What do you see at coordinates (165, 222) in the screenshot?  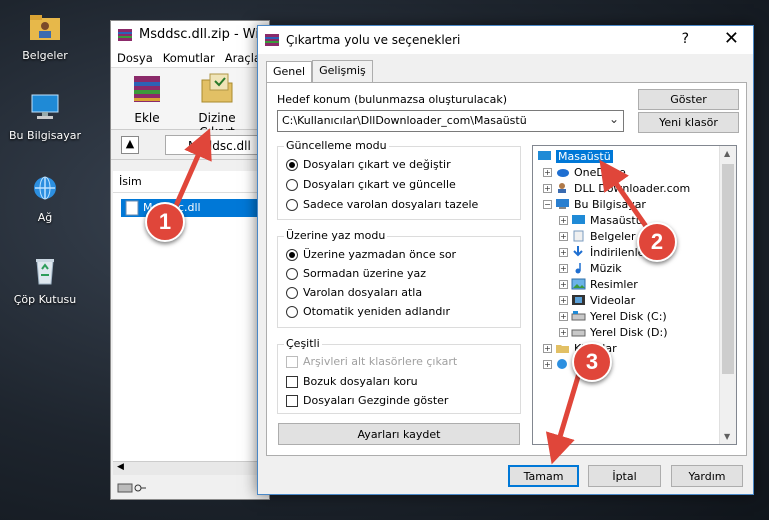 I see `step-badge-1: 1` at bounding box center [165, 222].